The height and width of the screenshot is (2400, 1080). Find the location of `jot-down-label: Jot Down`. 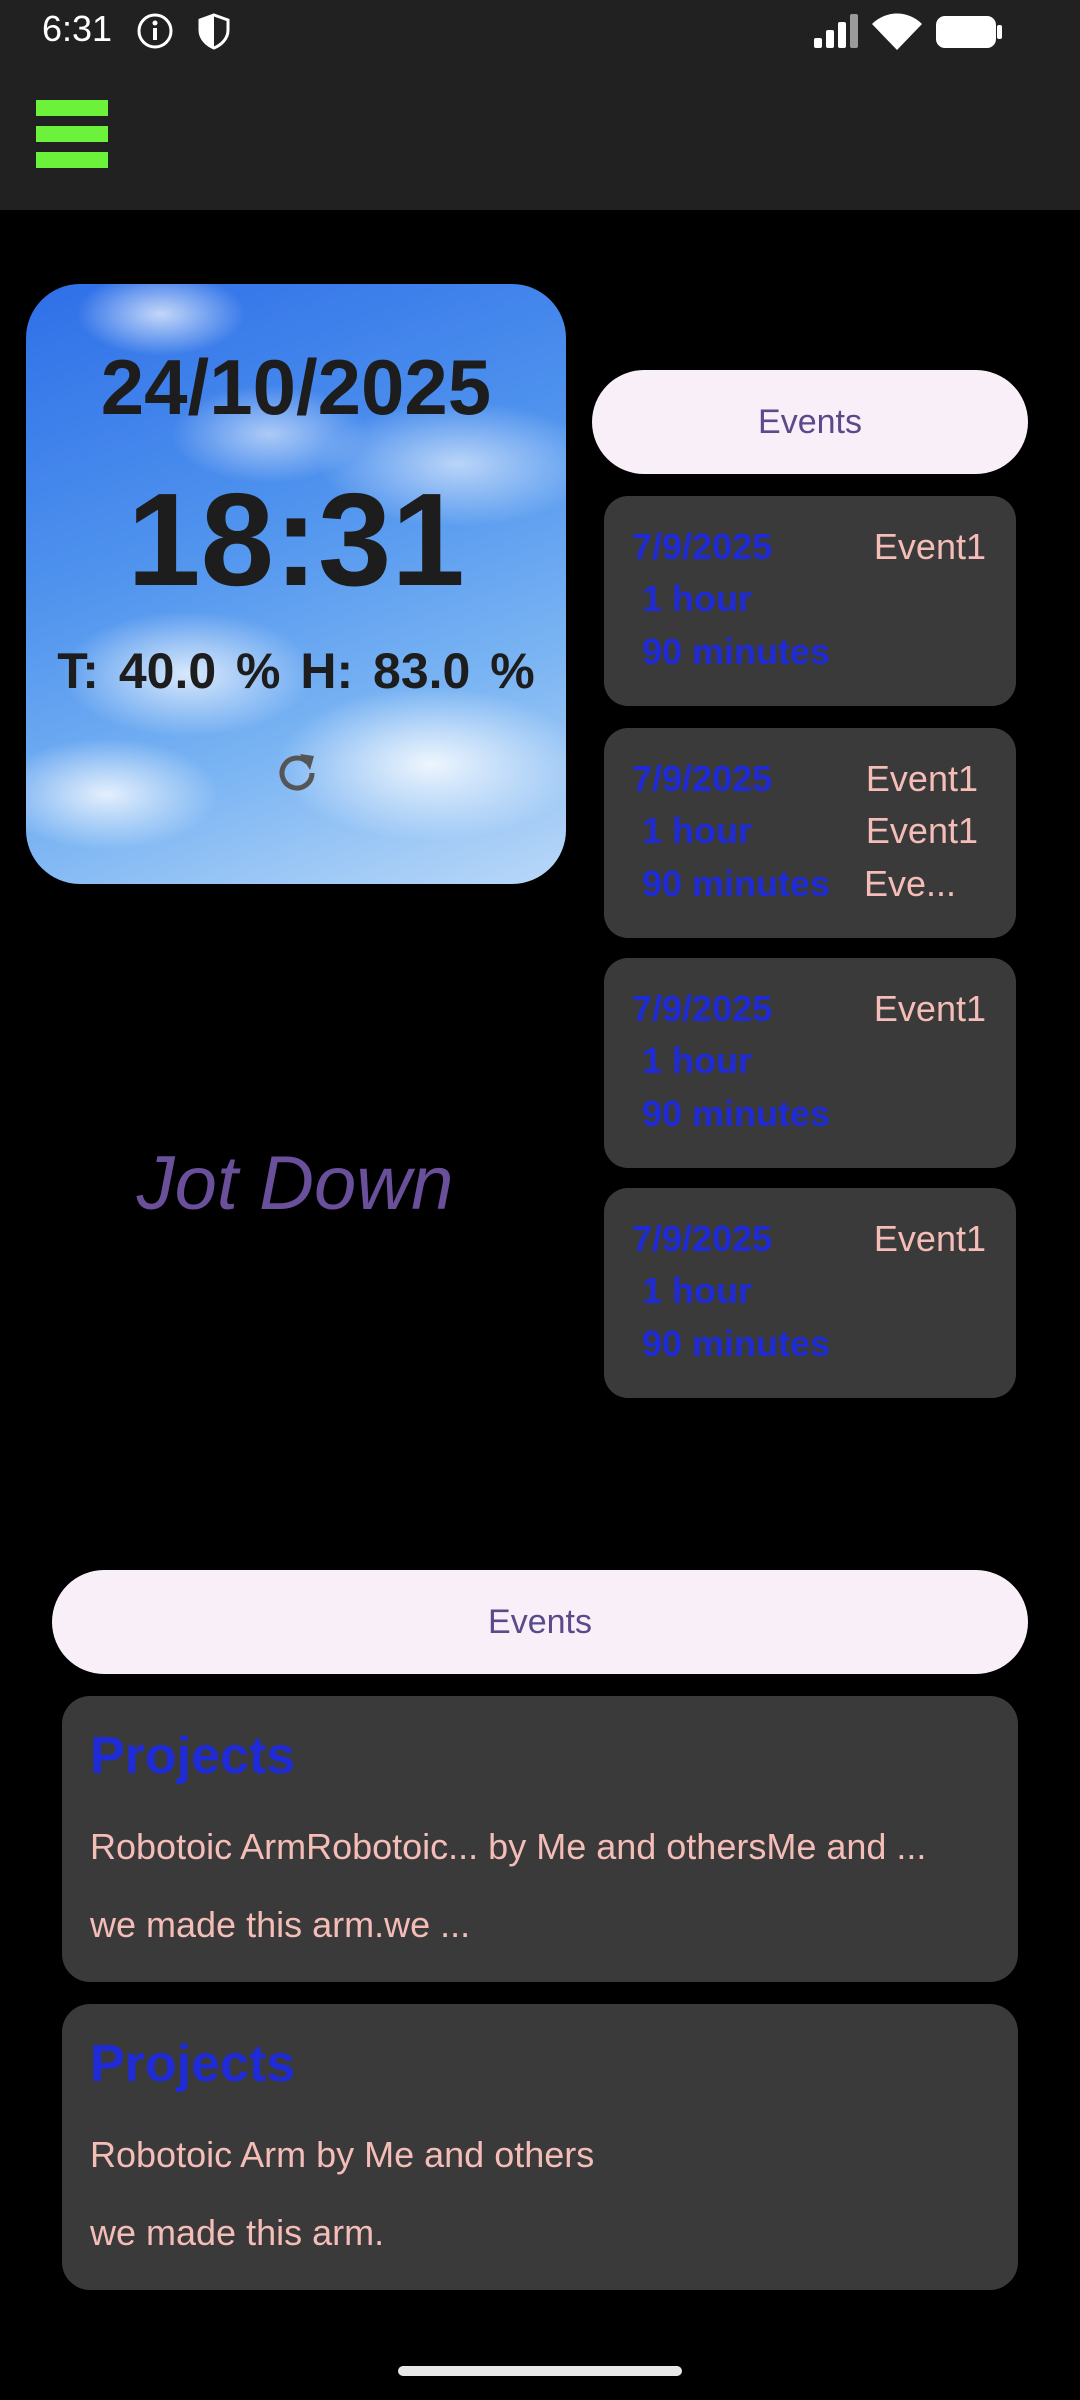

jot-down-label: Jot Down is located at coordinates (295, 1183).